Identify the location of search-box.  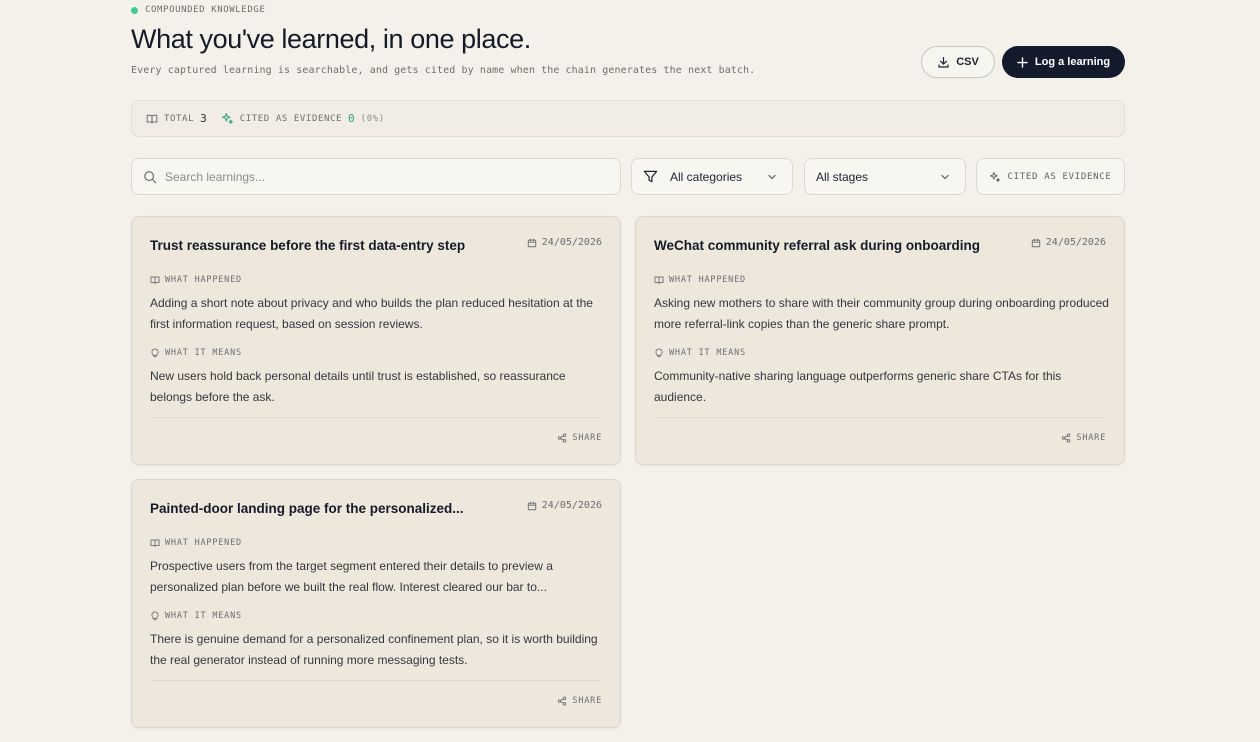
(376, 176).